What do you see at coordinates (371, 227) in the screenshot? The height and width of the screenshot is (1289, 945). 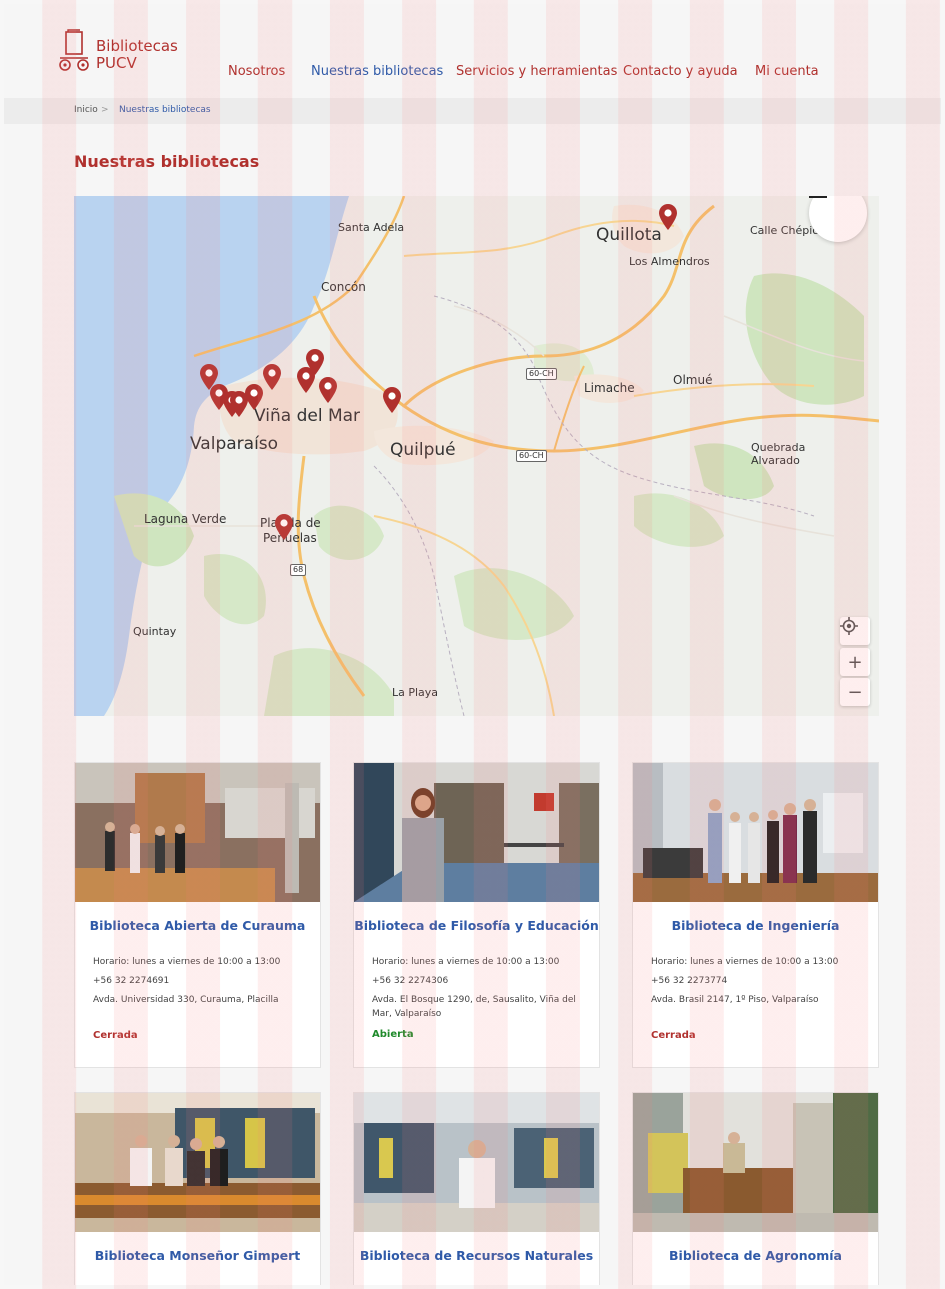 I see `map-label-santa-adela: Santa Adela` at bounding box center [371, 227].